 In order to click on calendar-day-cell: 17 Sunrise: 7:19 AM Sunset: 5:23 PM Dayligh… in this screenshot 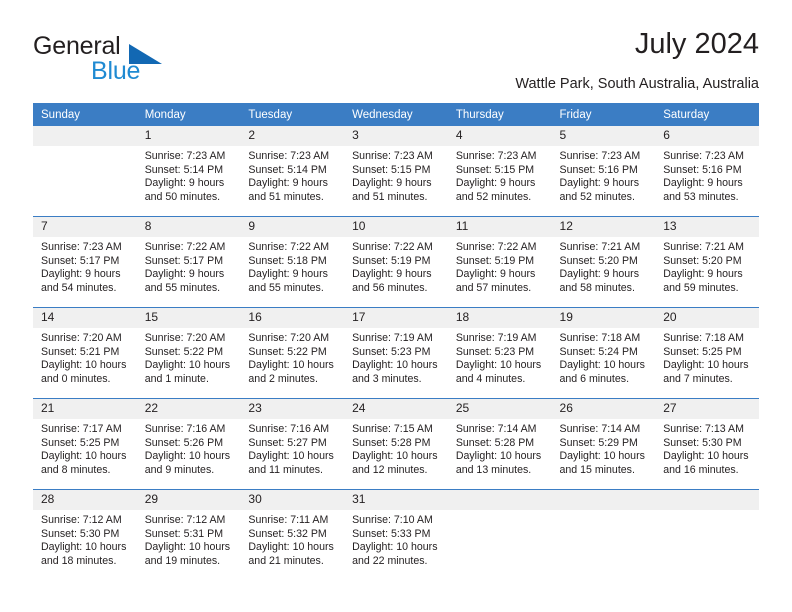, I will do `click(396, 353)`.